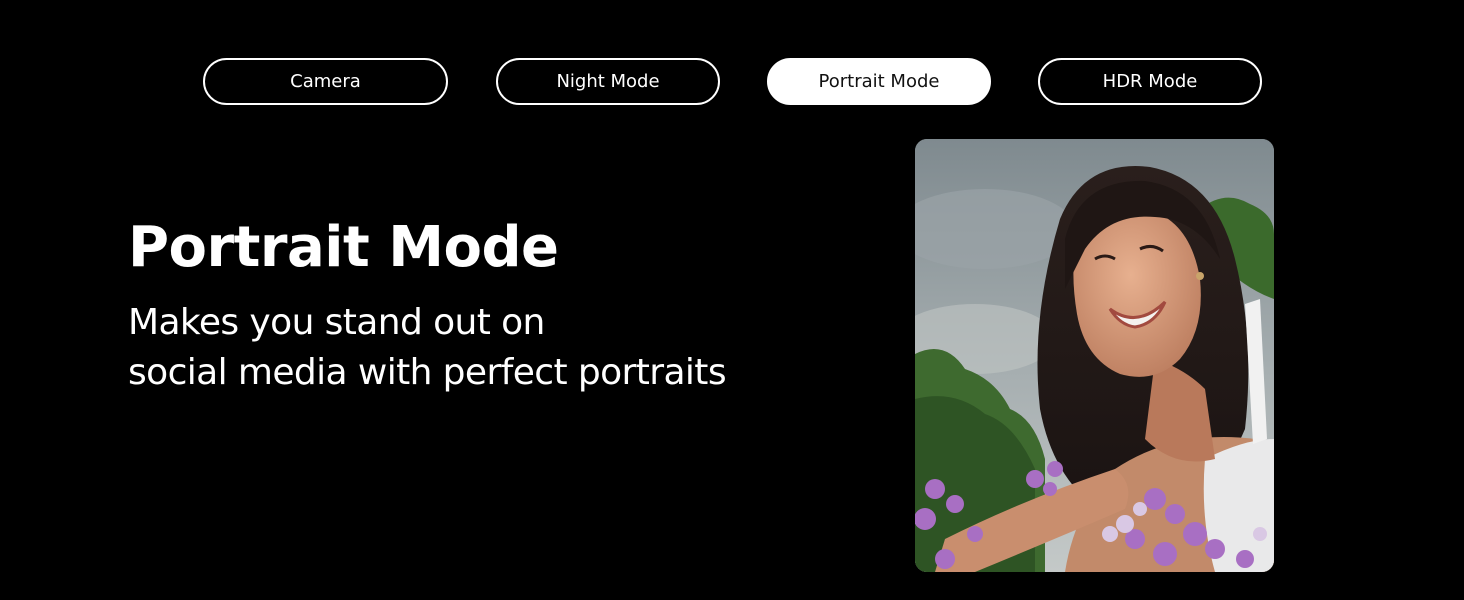 The height and width of the screenshot is (600, 1464). Describe the element at coordinates (336, 322) in the screenshot. I see `feature-description-line-1: Makes you stand out on` at that location.